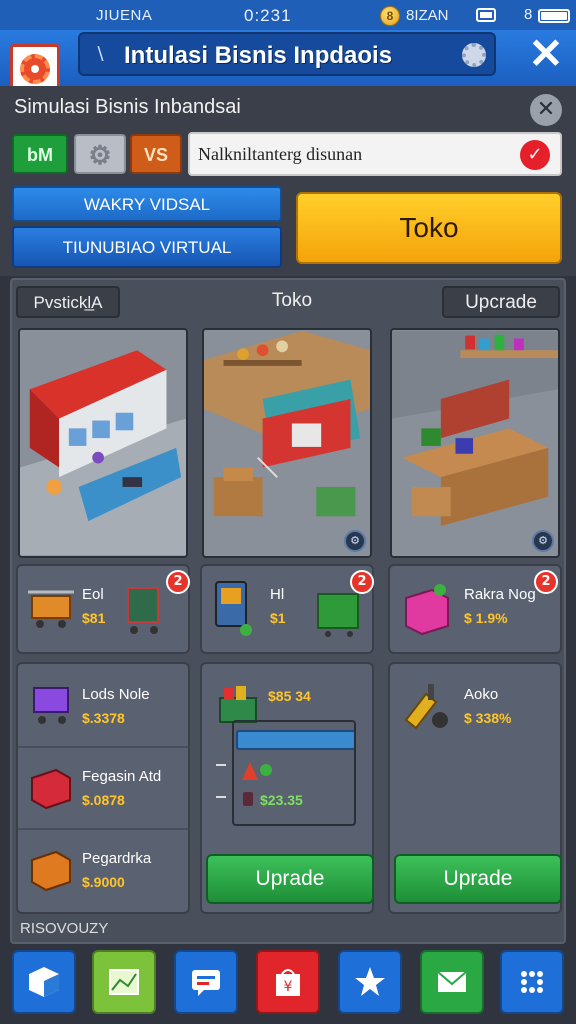  Describe the element at coordinates (528, 14) in the screenshot. I see `battery-level: 8` at that location.